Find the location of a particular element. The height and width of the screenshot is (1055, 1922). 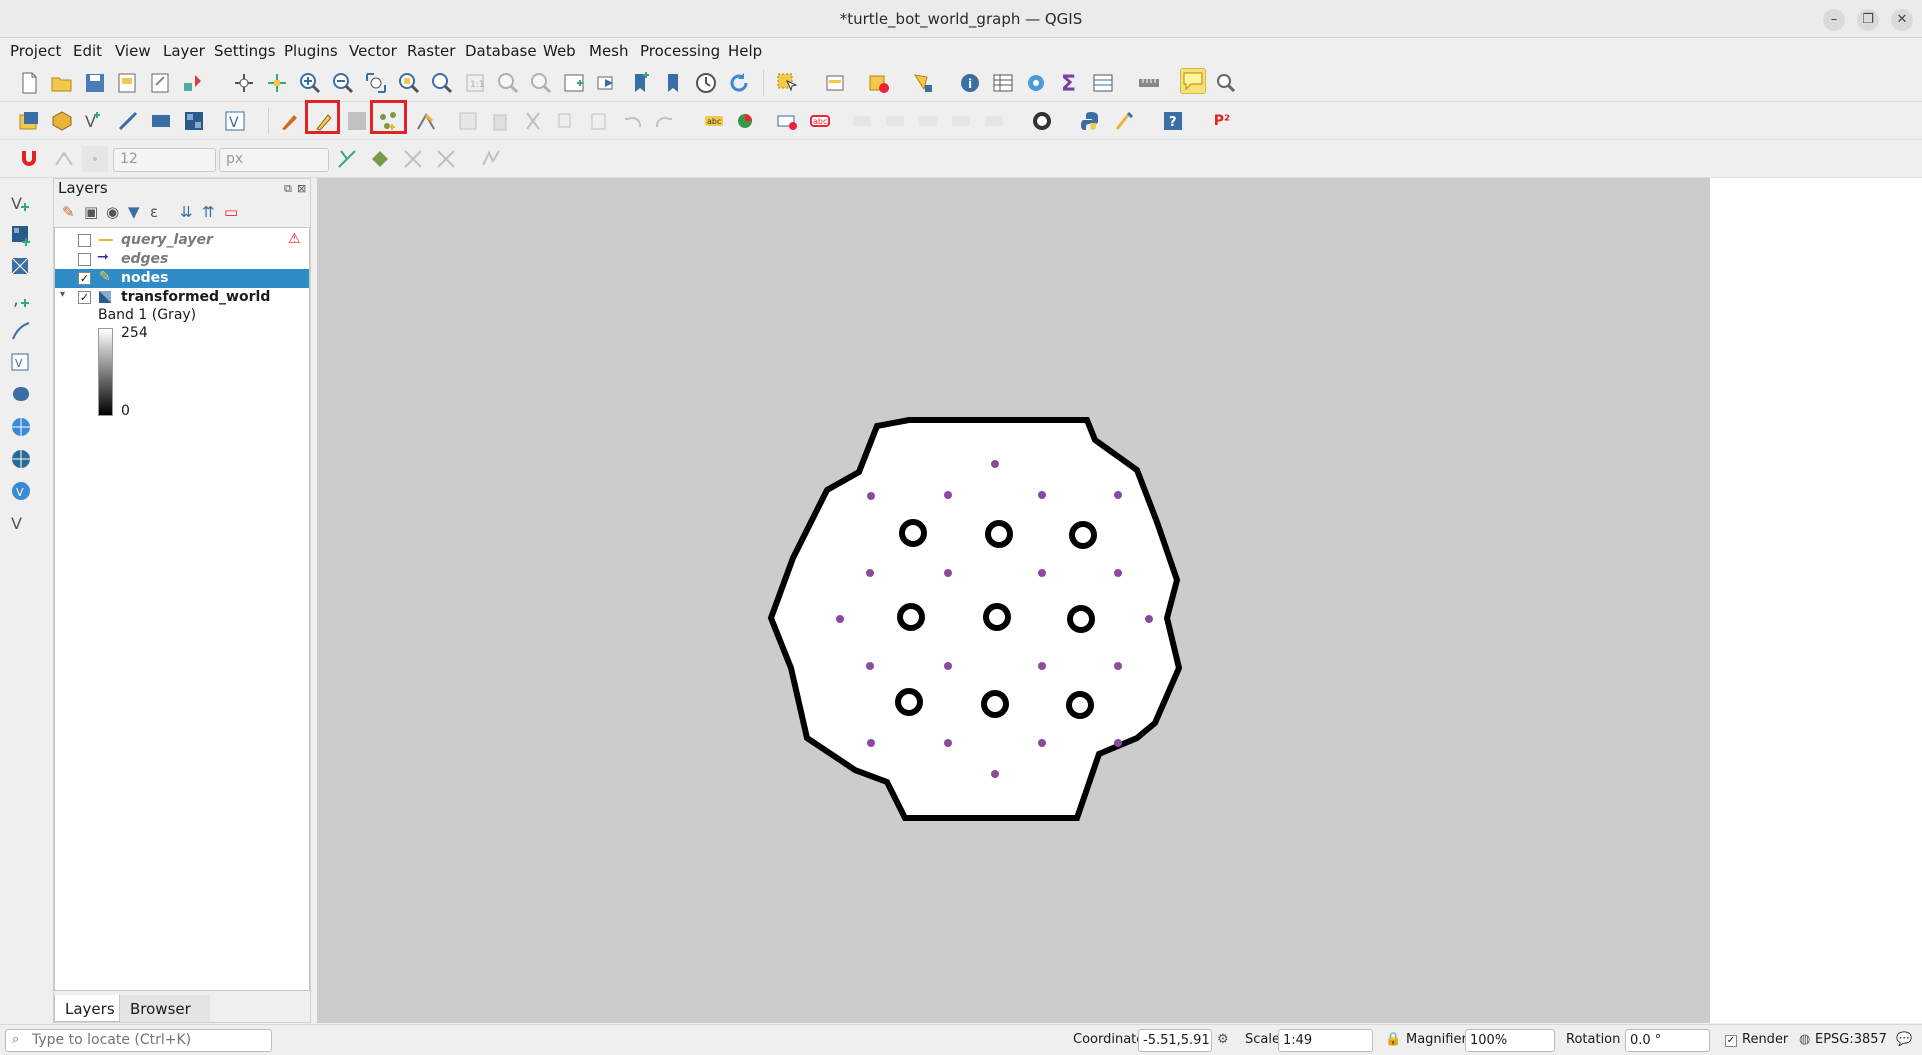

move-label-icon is located at coordinates (862, 121).